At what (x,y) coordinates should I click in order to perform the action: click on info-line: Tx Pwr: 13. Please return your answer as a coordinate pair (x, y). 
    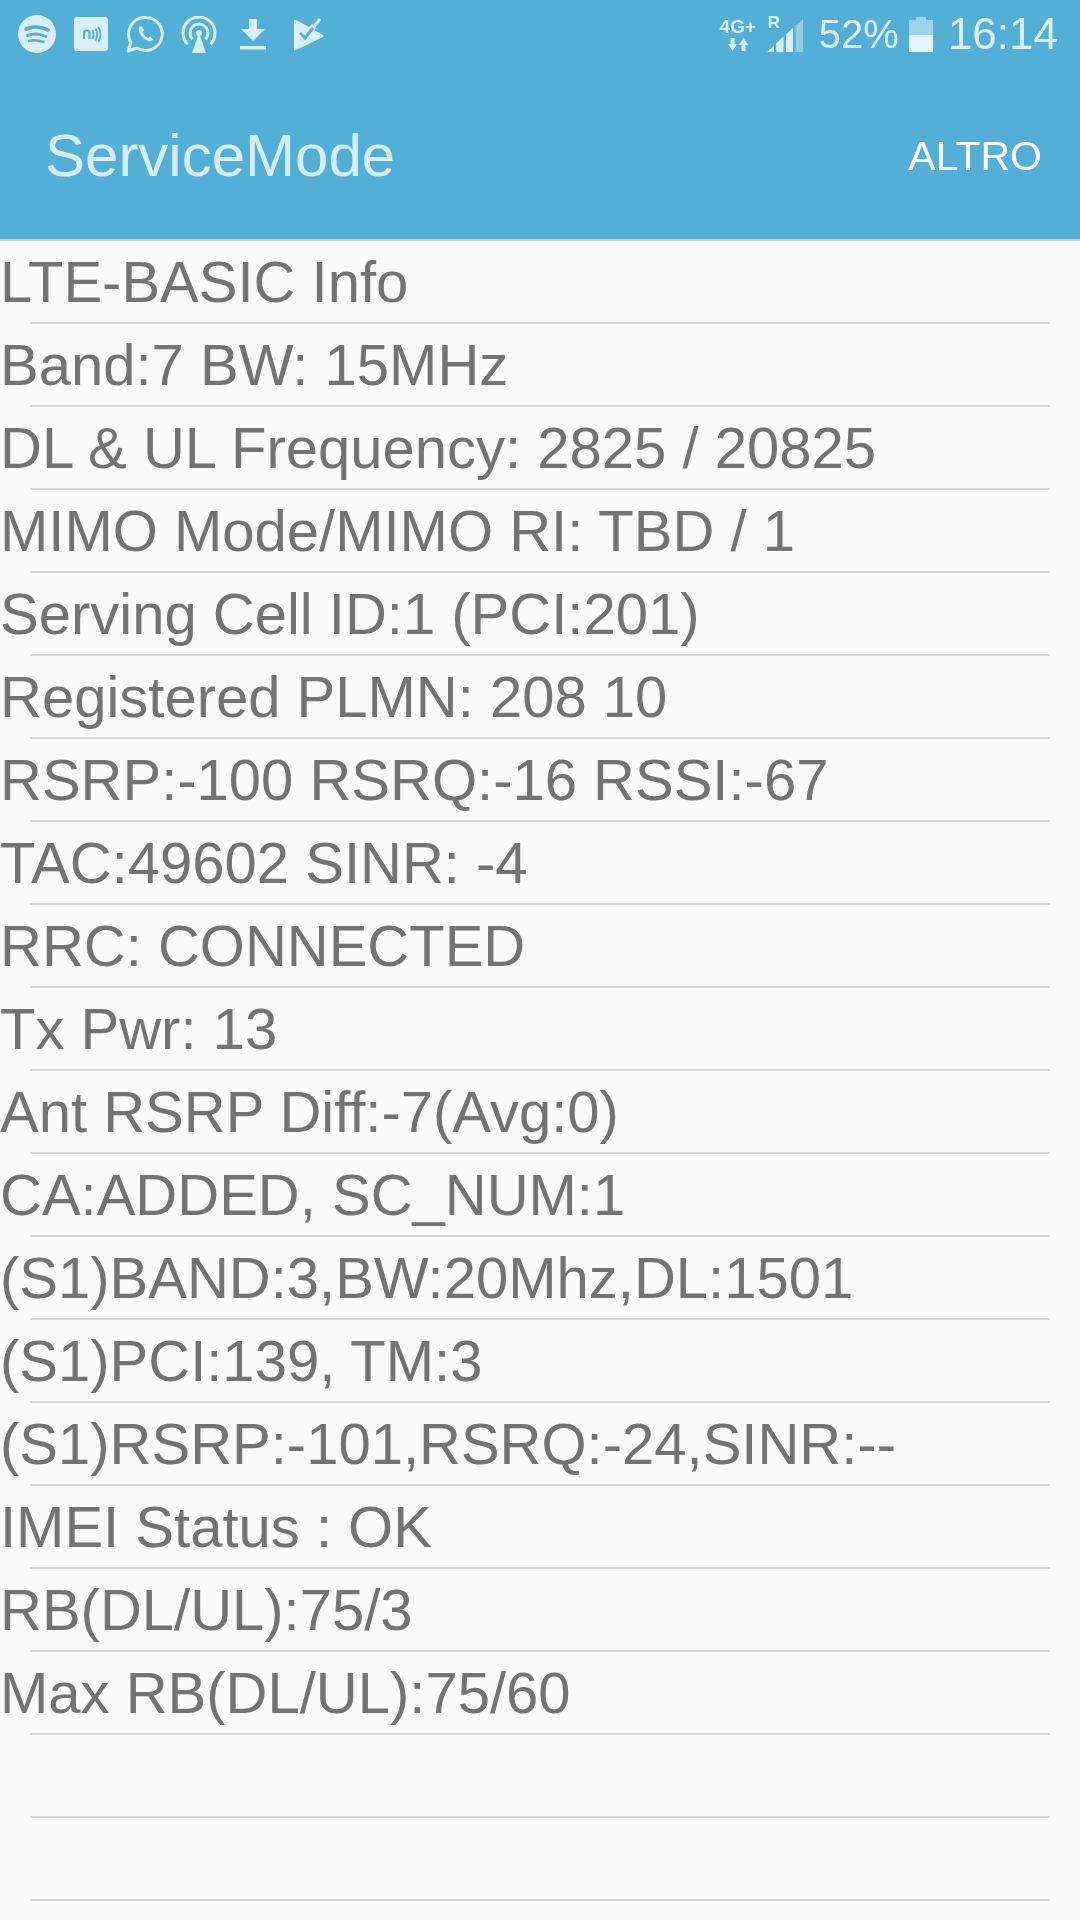
    Looking at the image, I should click on (139, 1028).